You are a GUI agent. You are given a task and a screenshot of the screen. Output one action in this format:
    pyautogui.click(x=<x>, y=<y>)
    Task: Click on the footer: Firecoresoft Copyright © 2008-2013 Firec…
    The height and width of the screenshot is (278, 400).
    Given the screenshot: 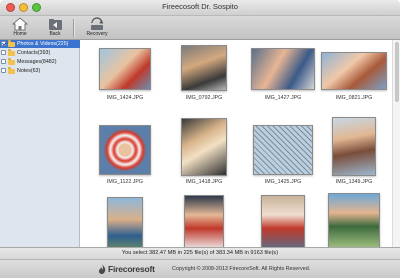 What is the action you would take?
    pyautogui.click(x=200, y=268)
    